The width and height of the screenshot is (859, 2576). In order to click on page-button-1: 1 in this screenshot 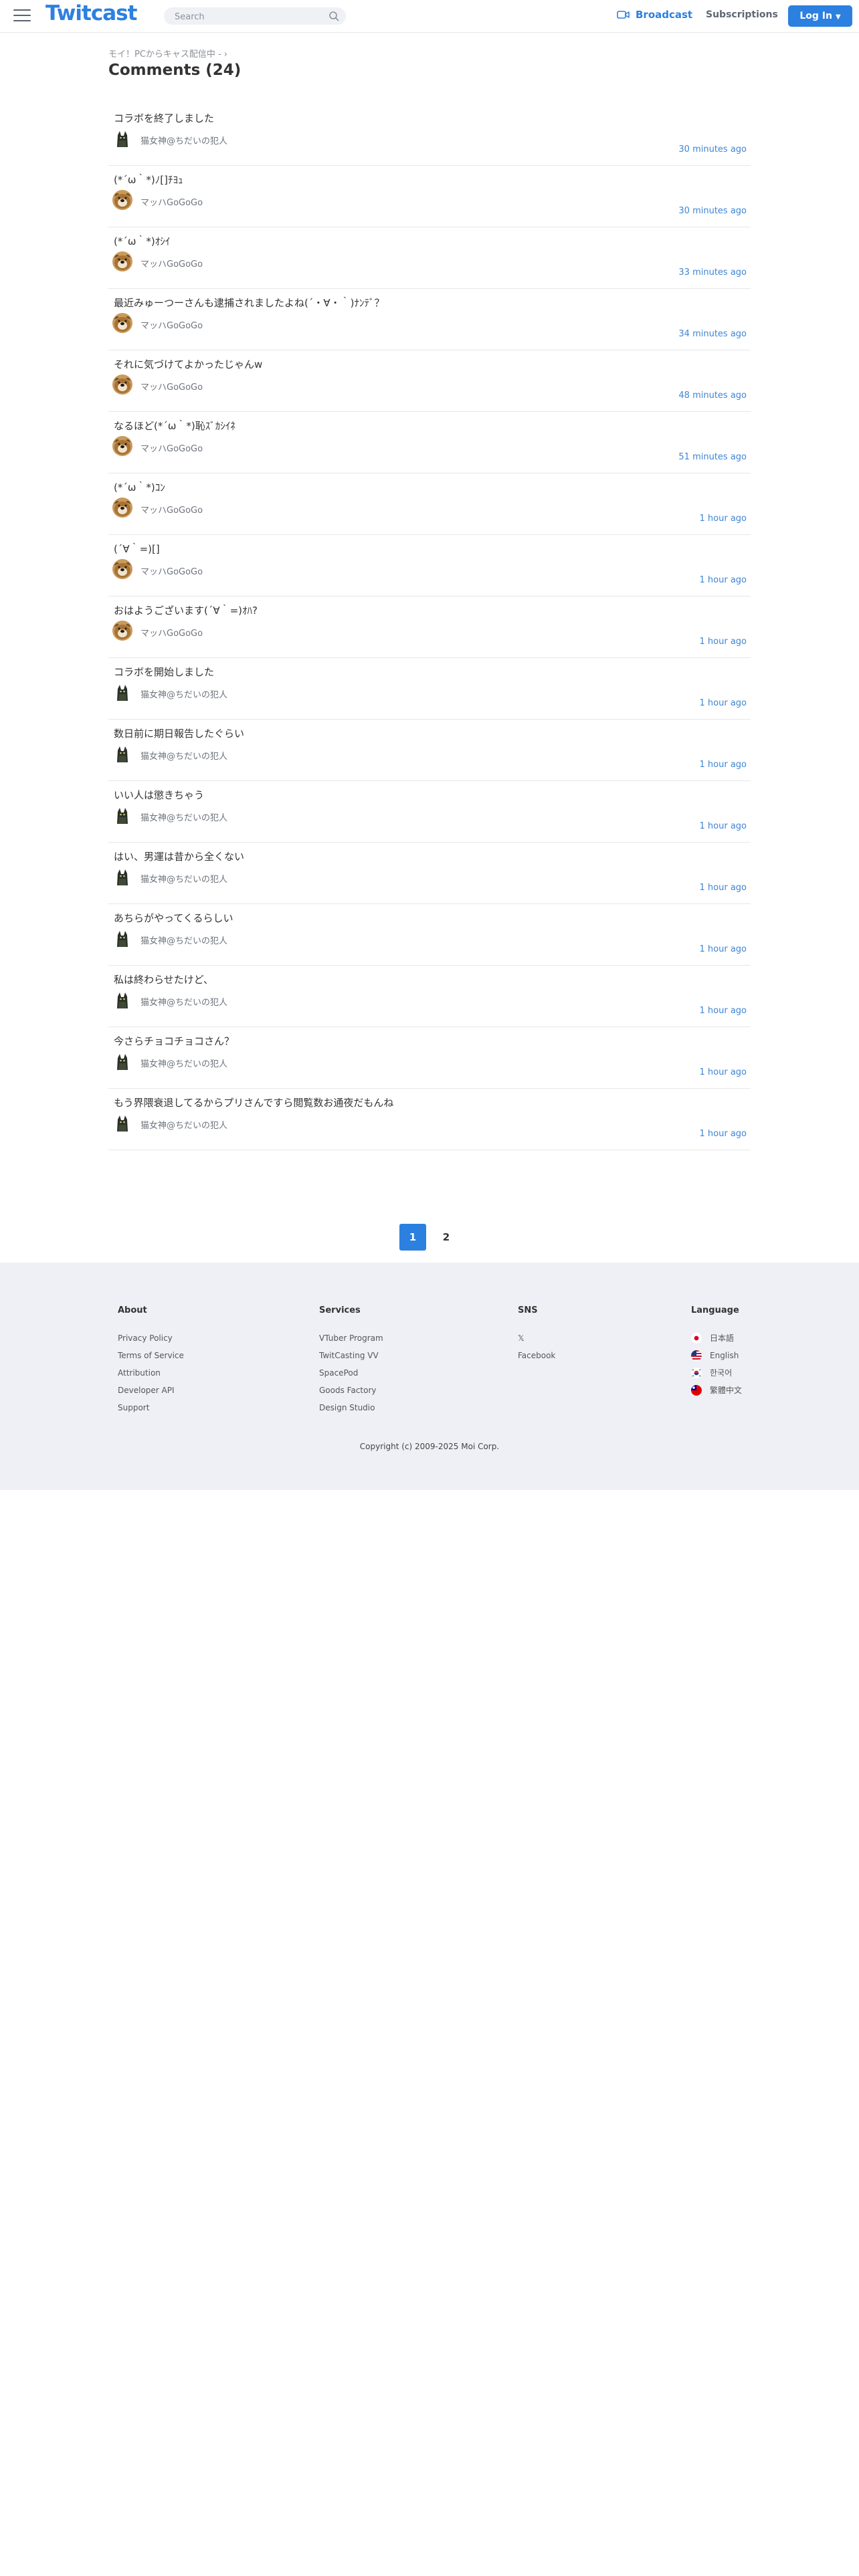, I will do `click(412, 1237)`.